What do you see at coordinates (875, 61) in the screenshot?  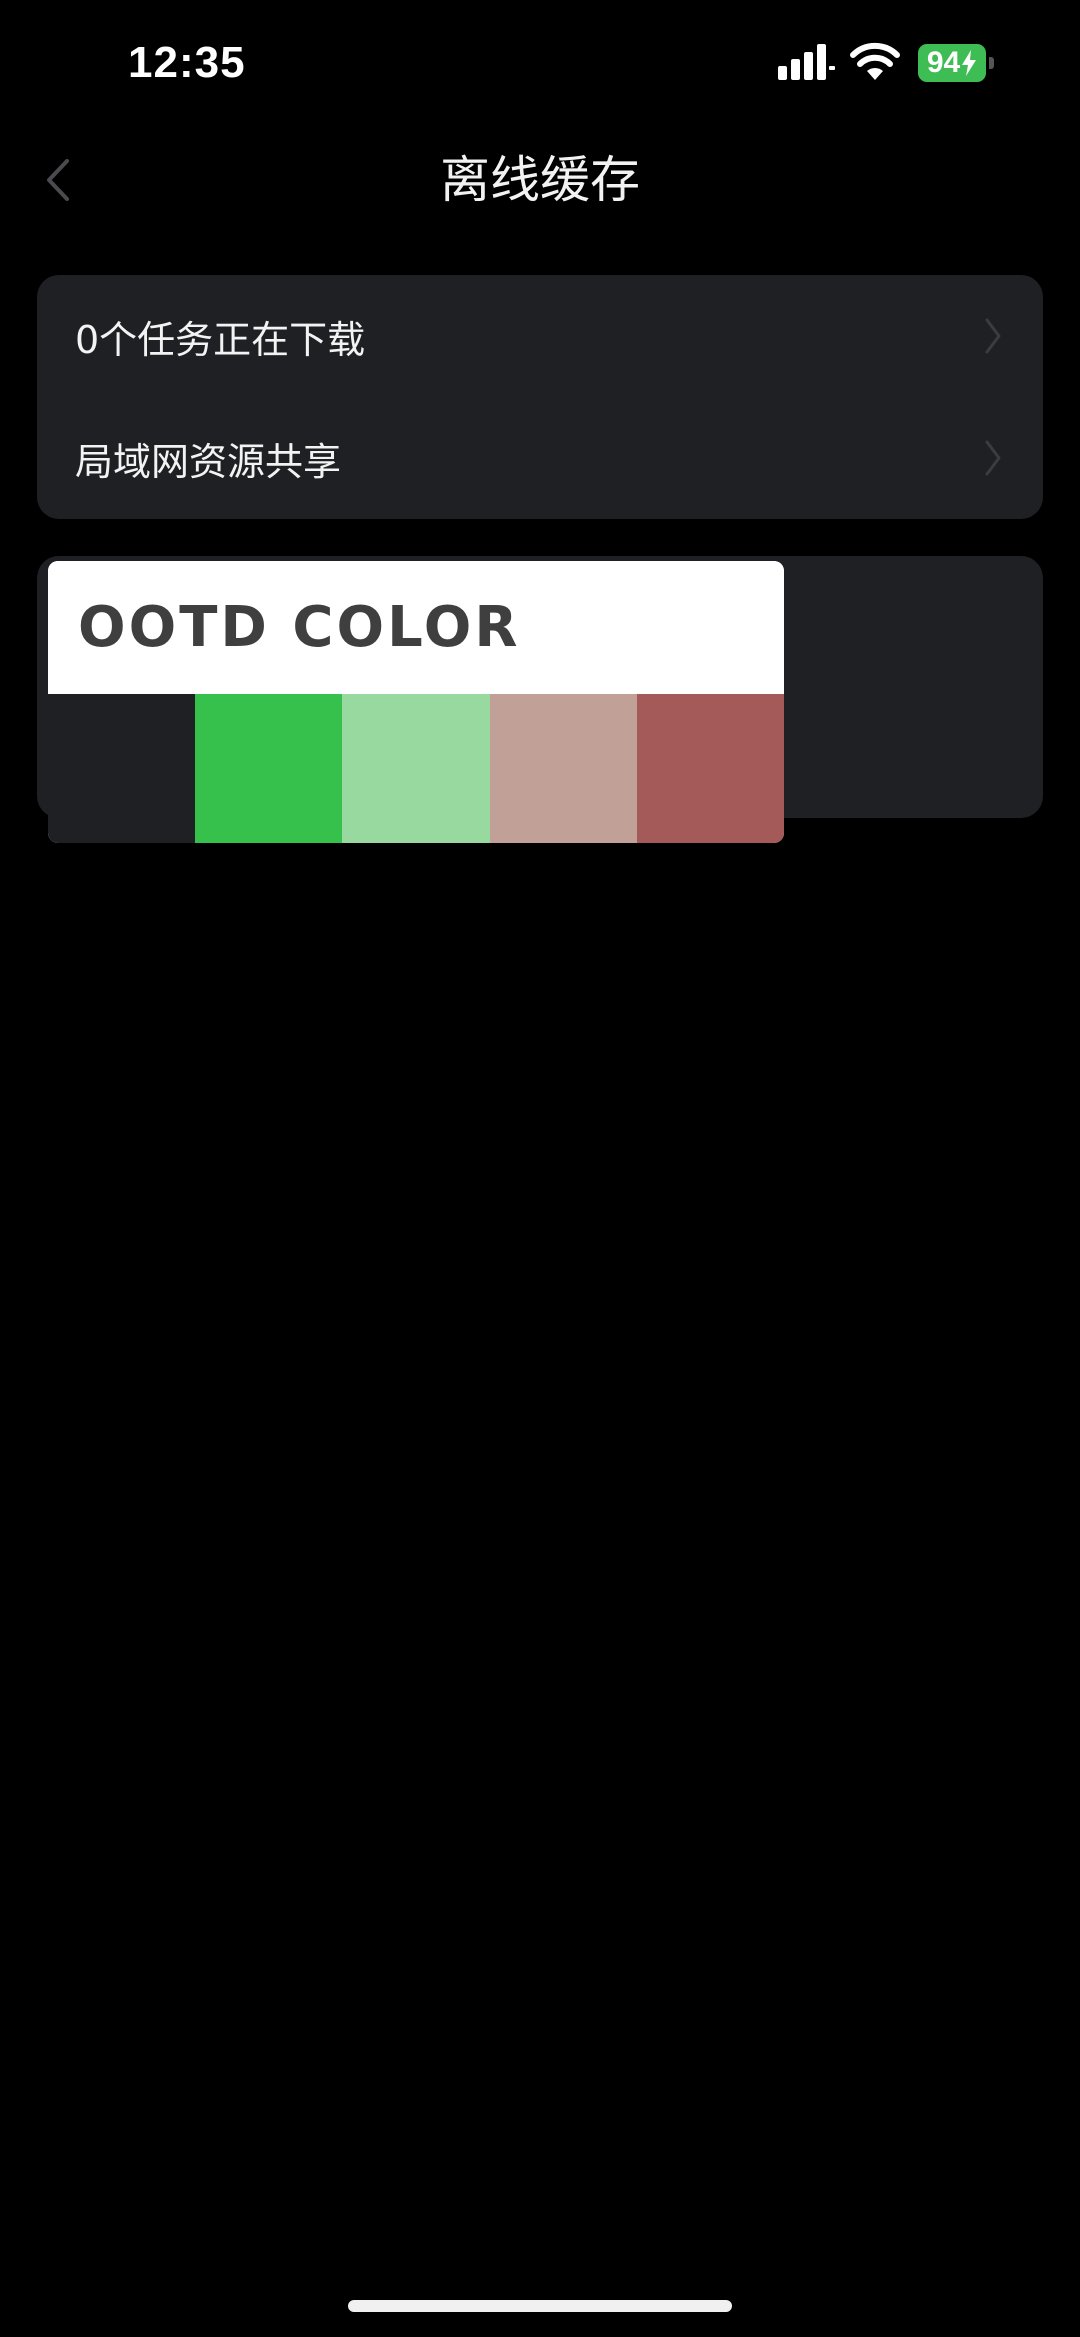 I see `wifi-icon` at bounding box center [875, 61].